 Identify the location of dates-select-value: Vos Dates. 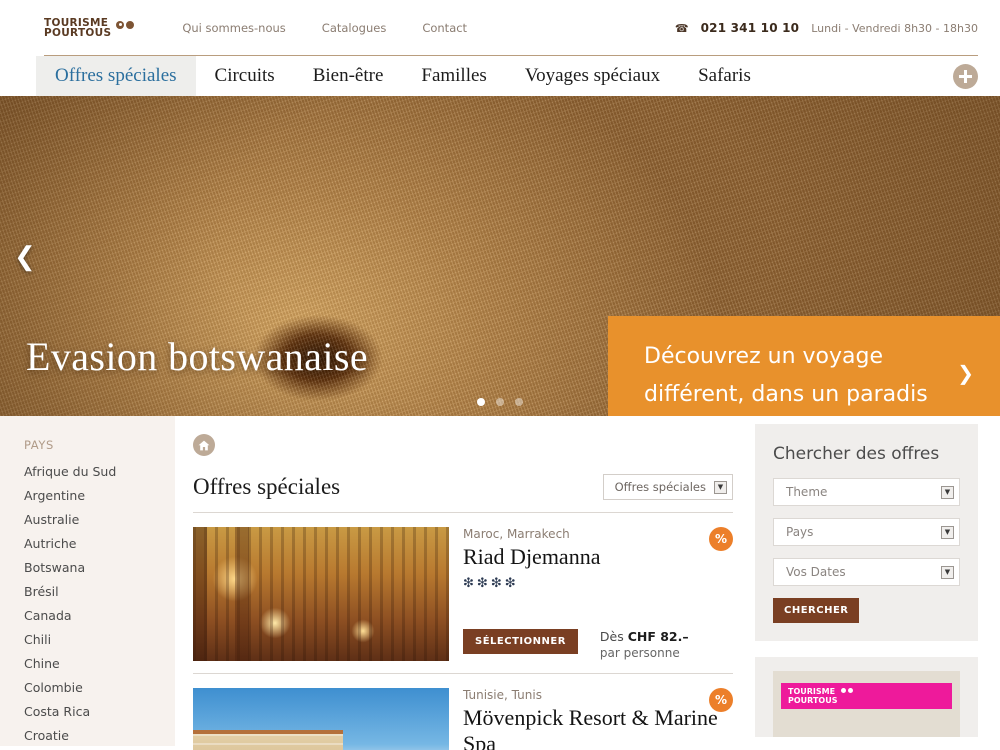
(816, 572).